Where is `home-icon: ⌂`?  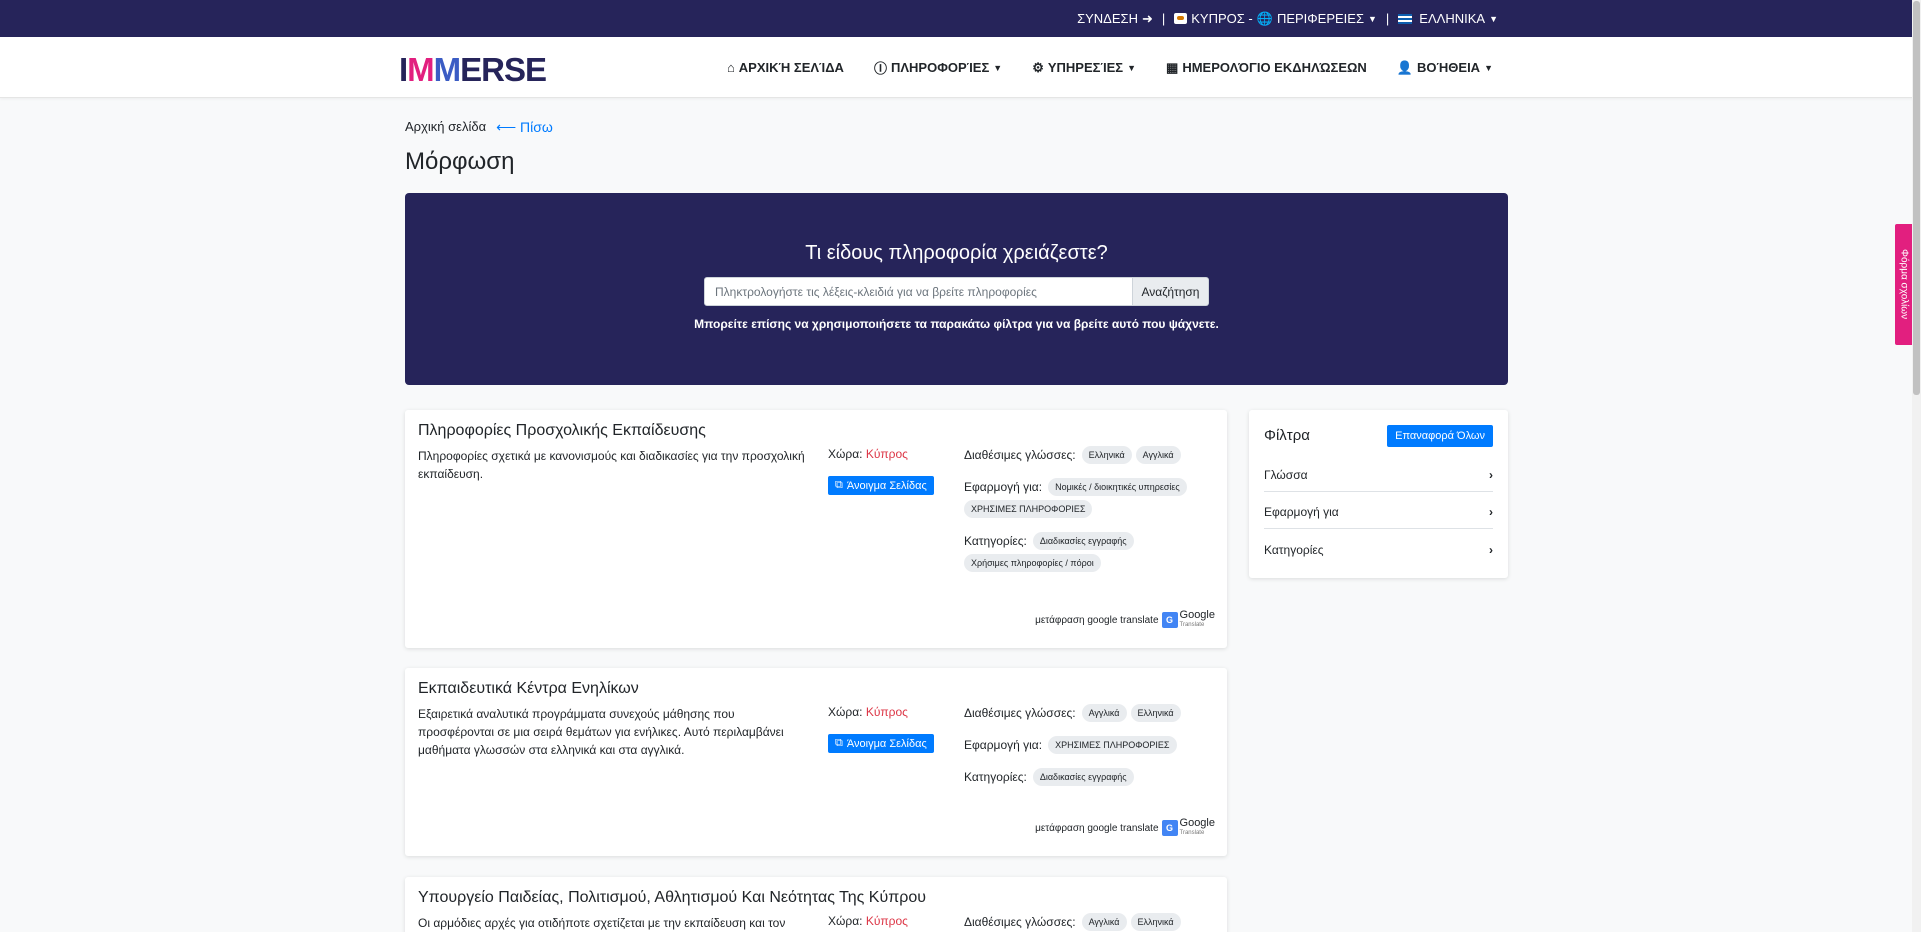 home-icon: ⌂ is located at coordinates (730, 67).